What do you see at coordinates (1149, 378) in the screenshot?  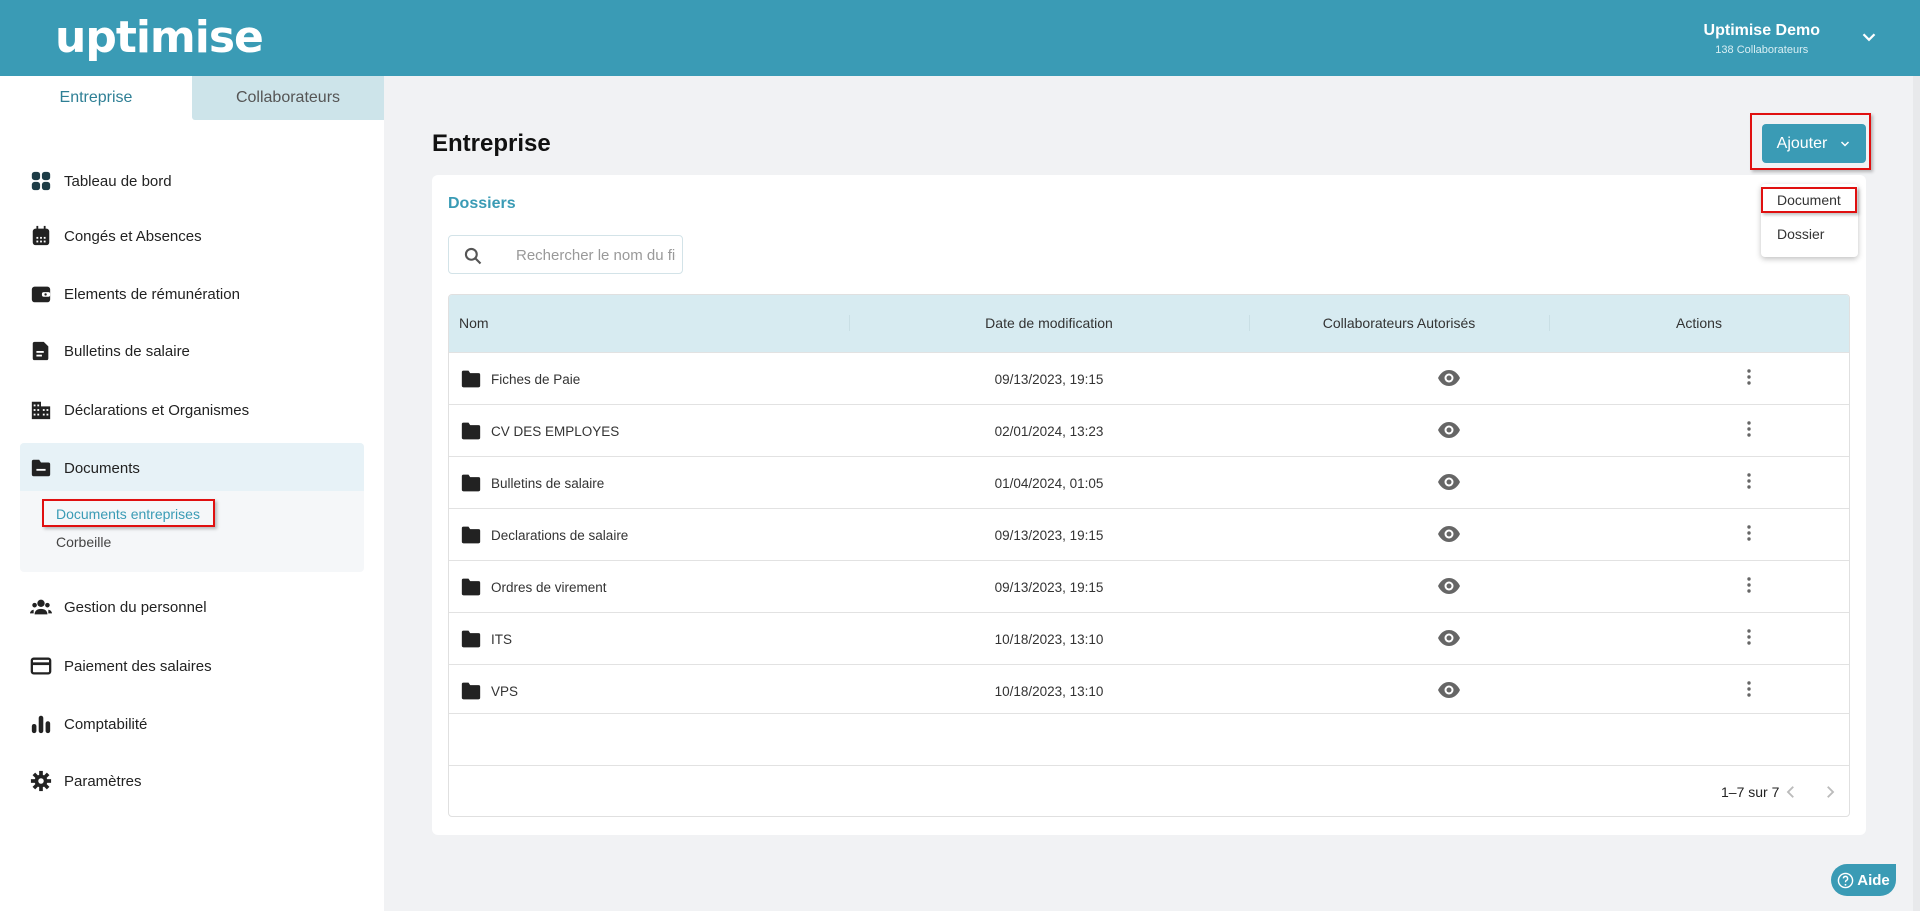 I see `table-row: Fiches de Paie 09/13/2023, 19:15` at bounding box center [1149, 378].